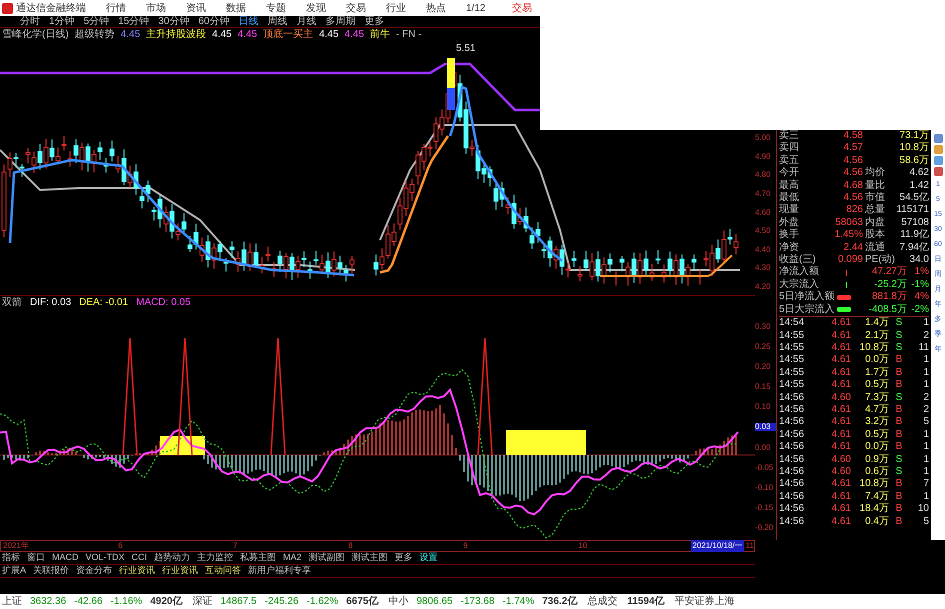  Describe the element at coordinates (476, 8) in the screenshot. I see `menu-item: 1/12` at that location.